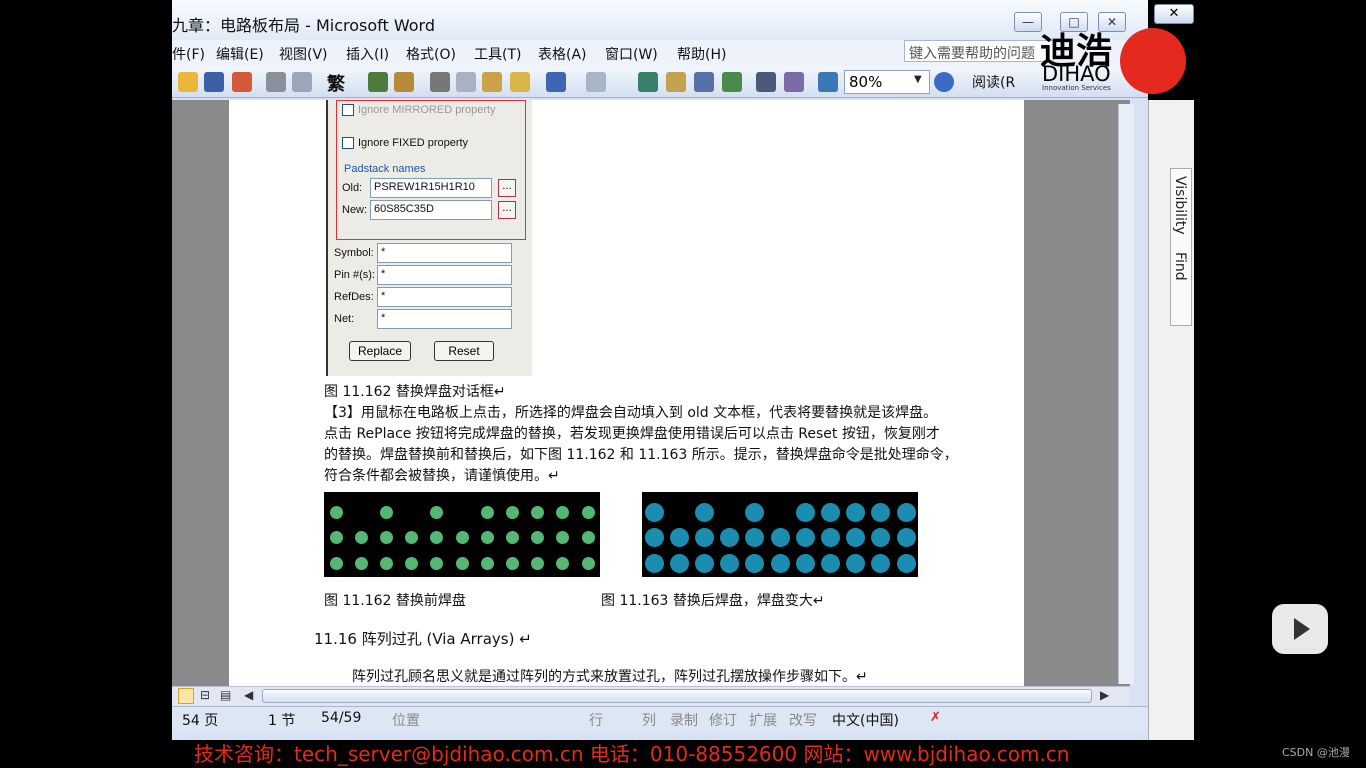  I want to click on status-rec: 录制, so click(684, 720).